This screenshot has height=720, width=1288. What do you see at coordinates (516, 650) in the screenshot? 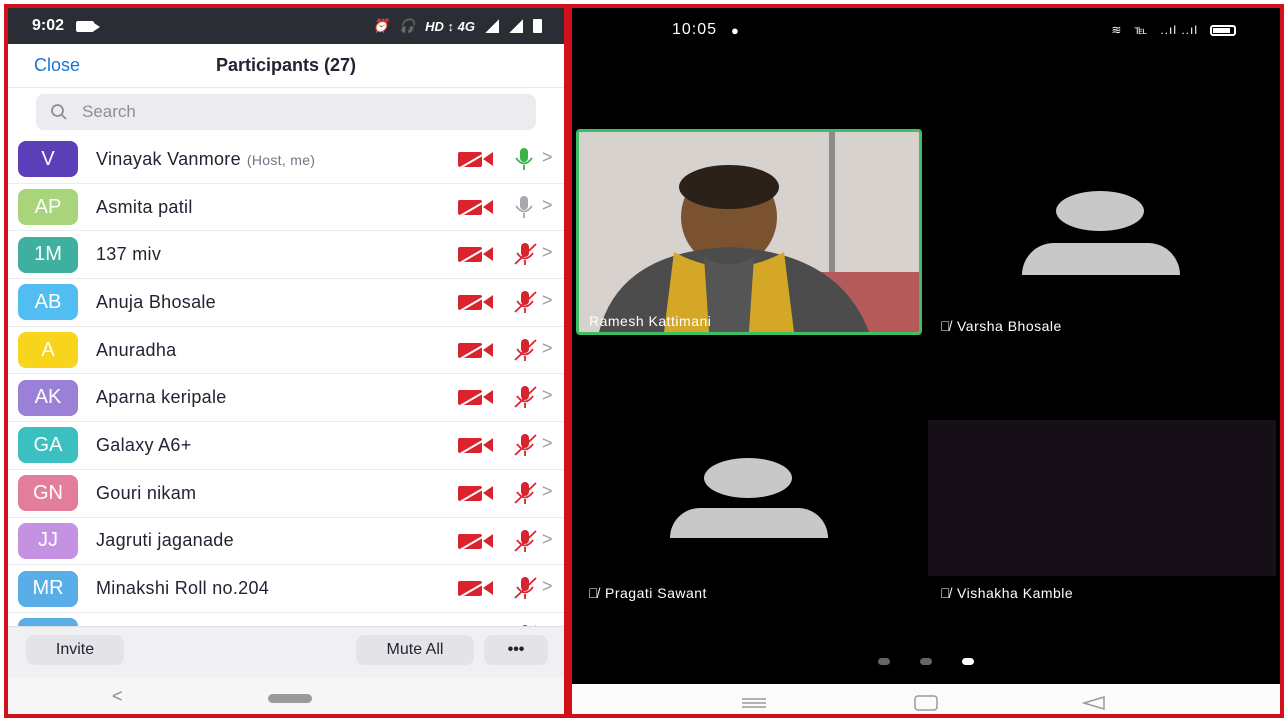
I see `more-options-button: •••` at bounding box center [516, 650].